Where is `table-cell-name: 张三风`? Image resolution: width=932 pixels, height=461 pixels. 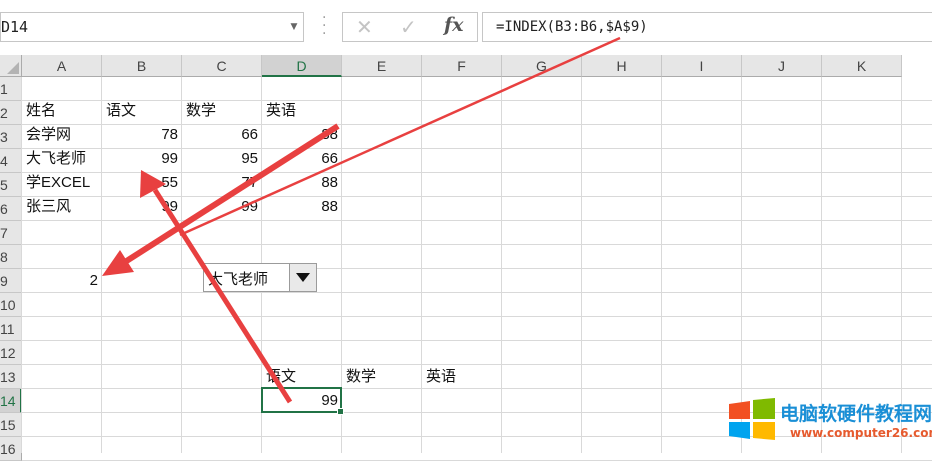 table-cell-name: 张三风 is located at coordinates (48, 207).